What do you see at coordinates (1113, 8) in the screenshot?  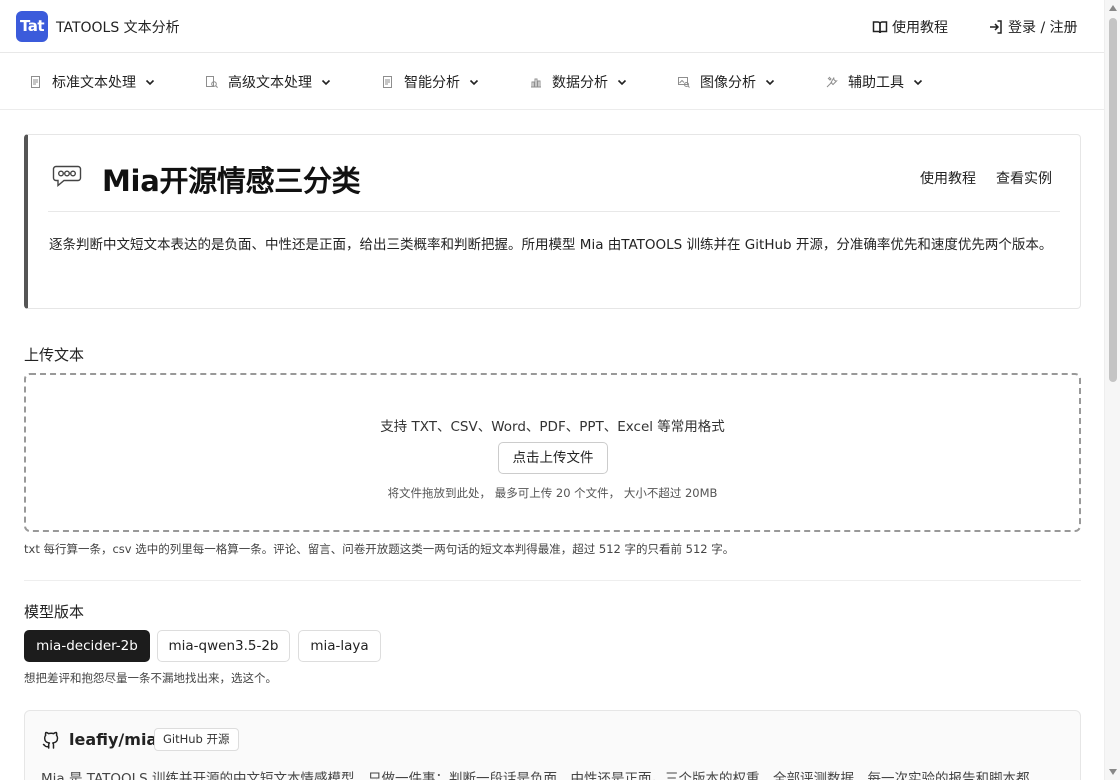 I see `scroll-up-arrow-icon` at bounding box center [1113, 8].